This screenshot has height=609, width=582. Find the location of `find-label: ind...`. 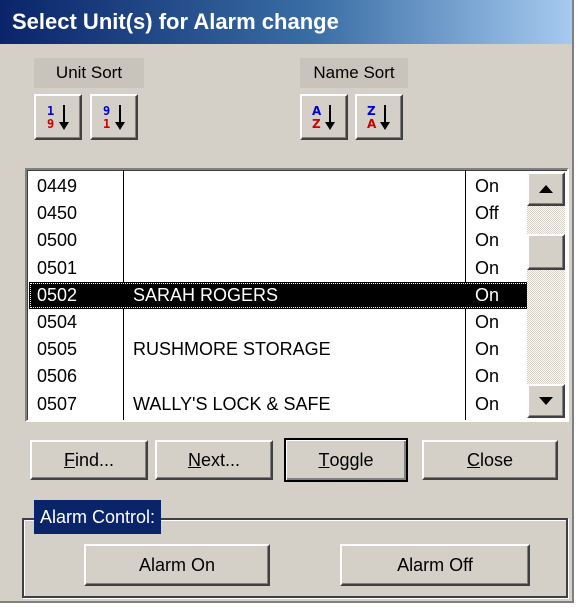

find-label: ind... is located at coordinates (94, 459).